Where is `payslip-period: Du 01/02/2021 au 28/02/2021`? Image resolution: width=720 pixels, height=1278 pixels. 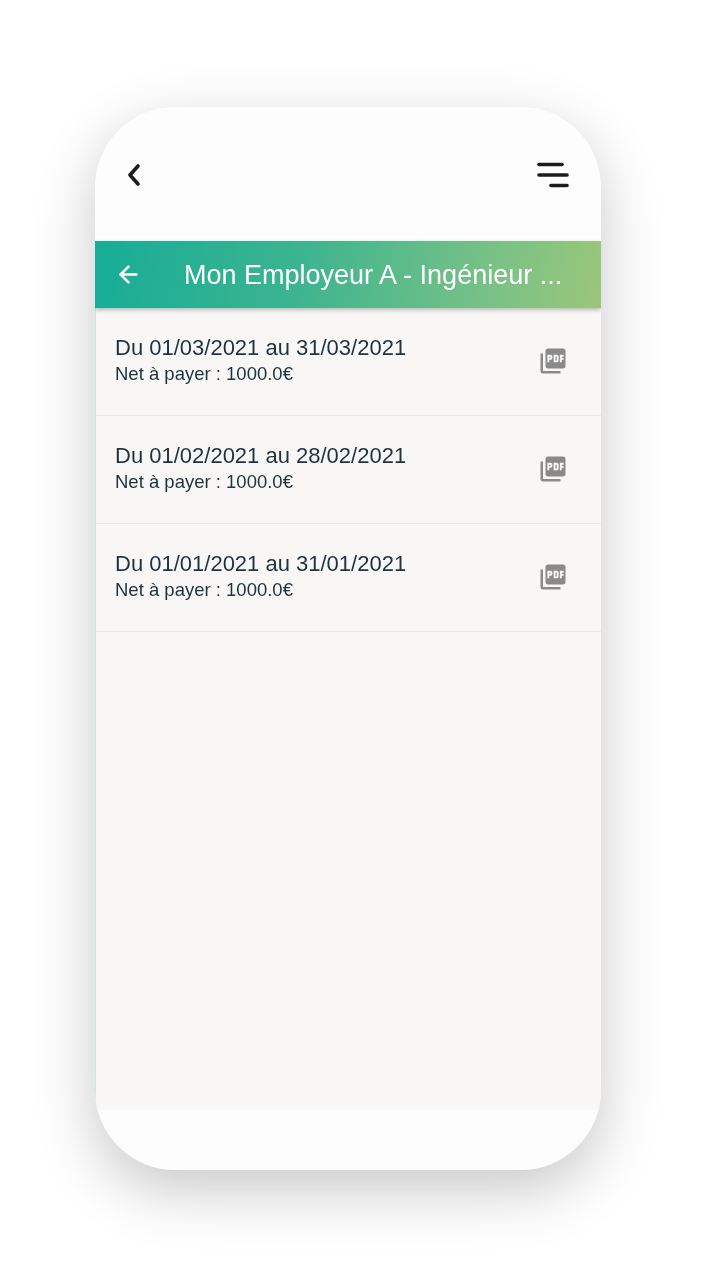
payslip-period: Du 01/02/2021 au 28/02/2021 is located at coordinates (261, 456).